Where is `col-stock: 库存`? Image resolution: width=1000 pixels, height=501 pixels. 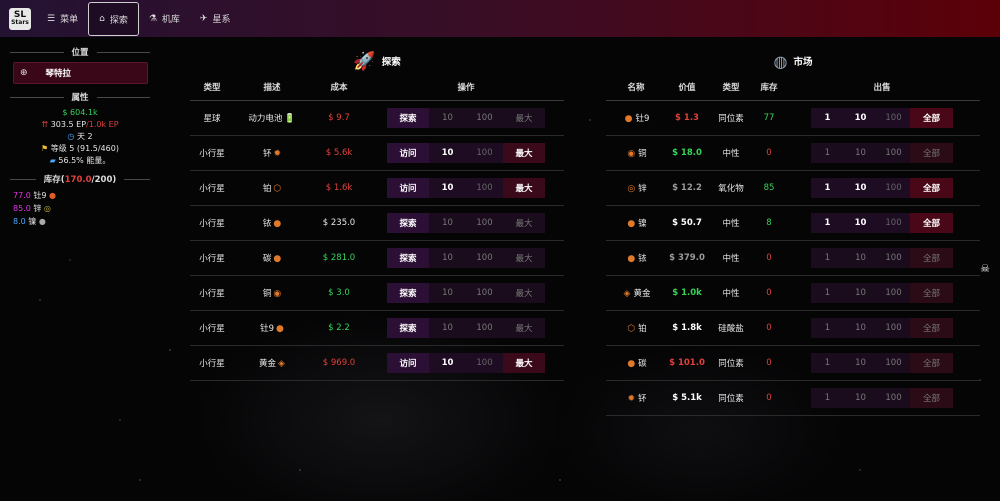 col-stock: 库存 is located at coordinates (769, 87).